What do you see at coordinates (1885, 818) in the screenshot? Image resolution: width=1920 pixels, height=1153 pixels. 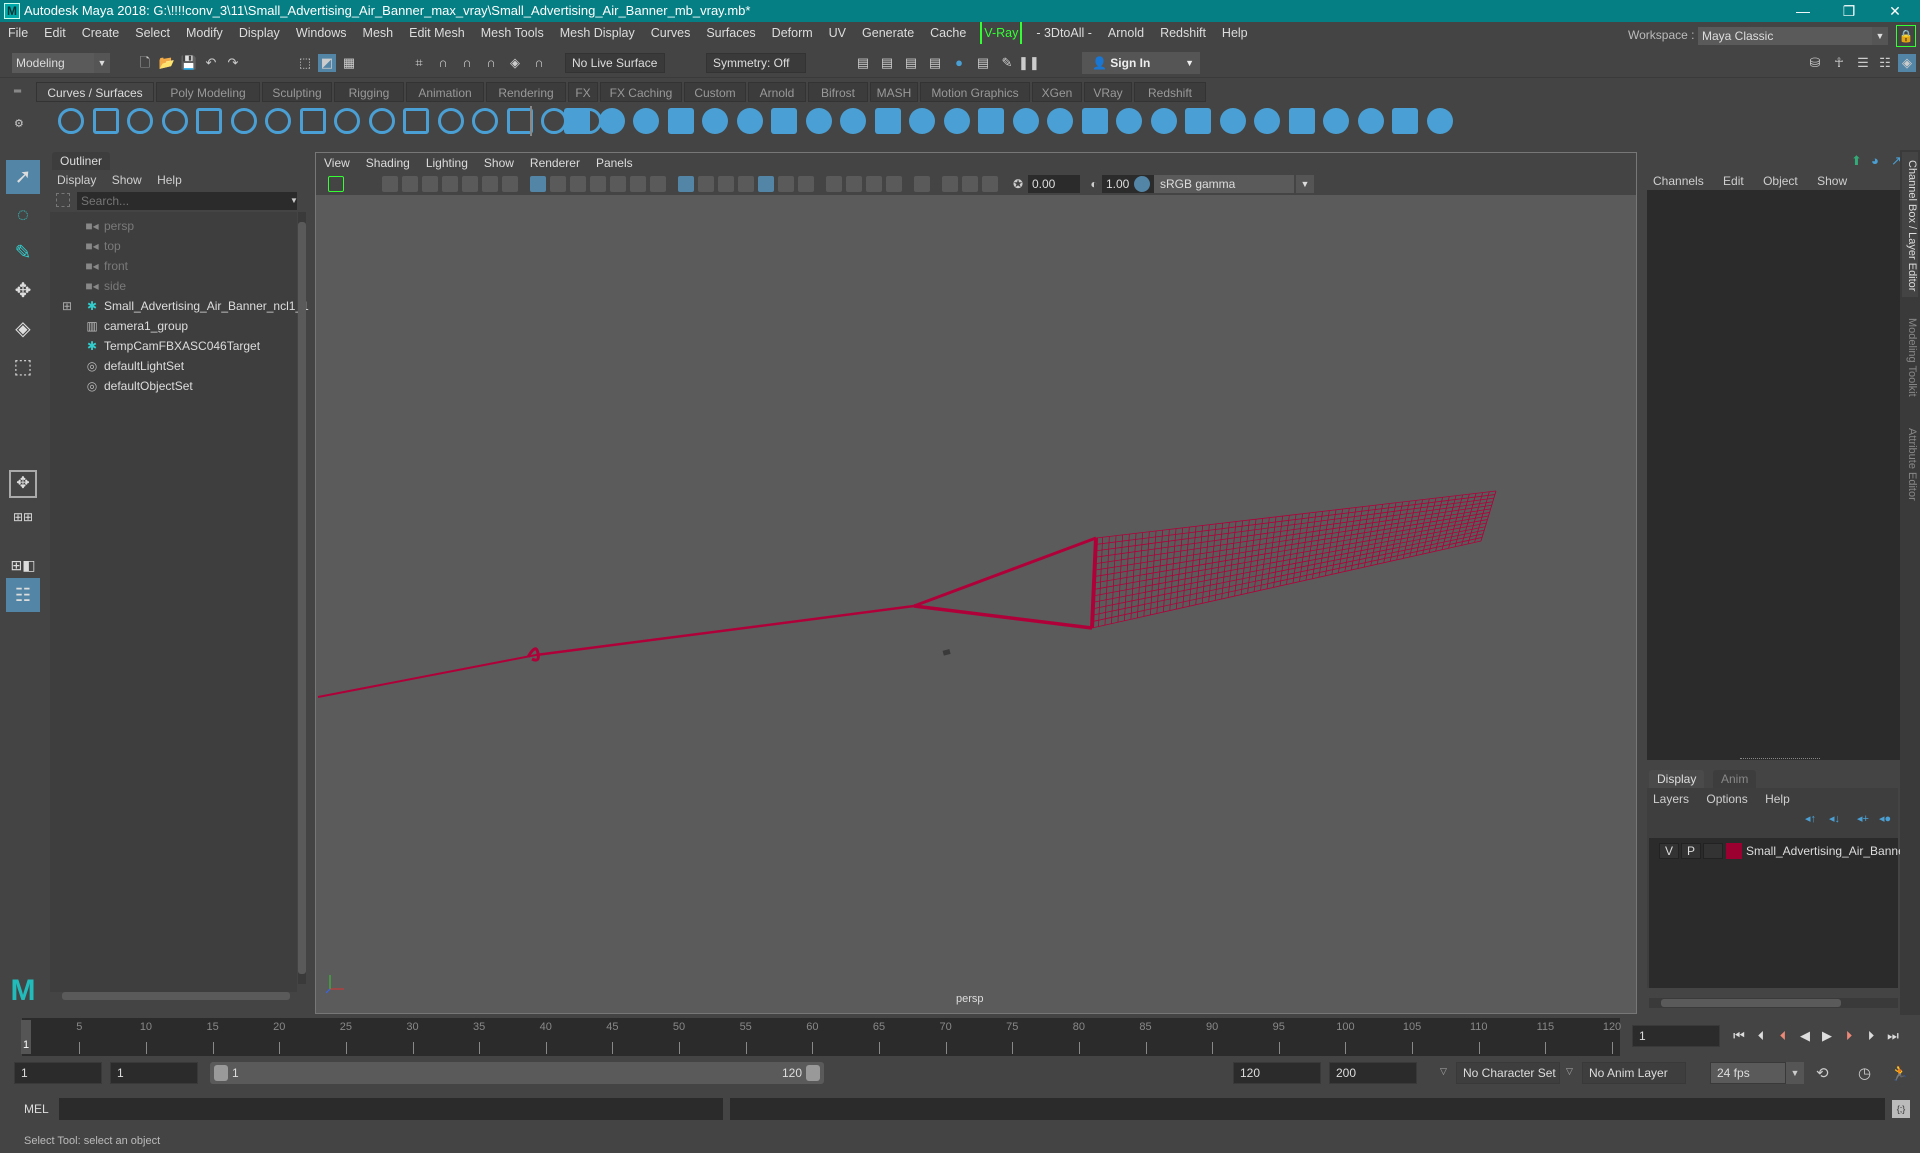 I see `new-layer-selected-icon: ◂●` at bounding box center [1885, 818].